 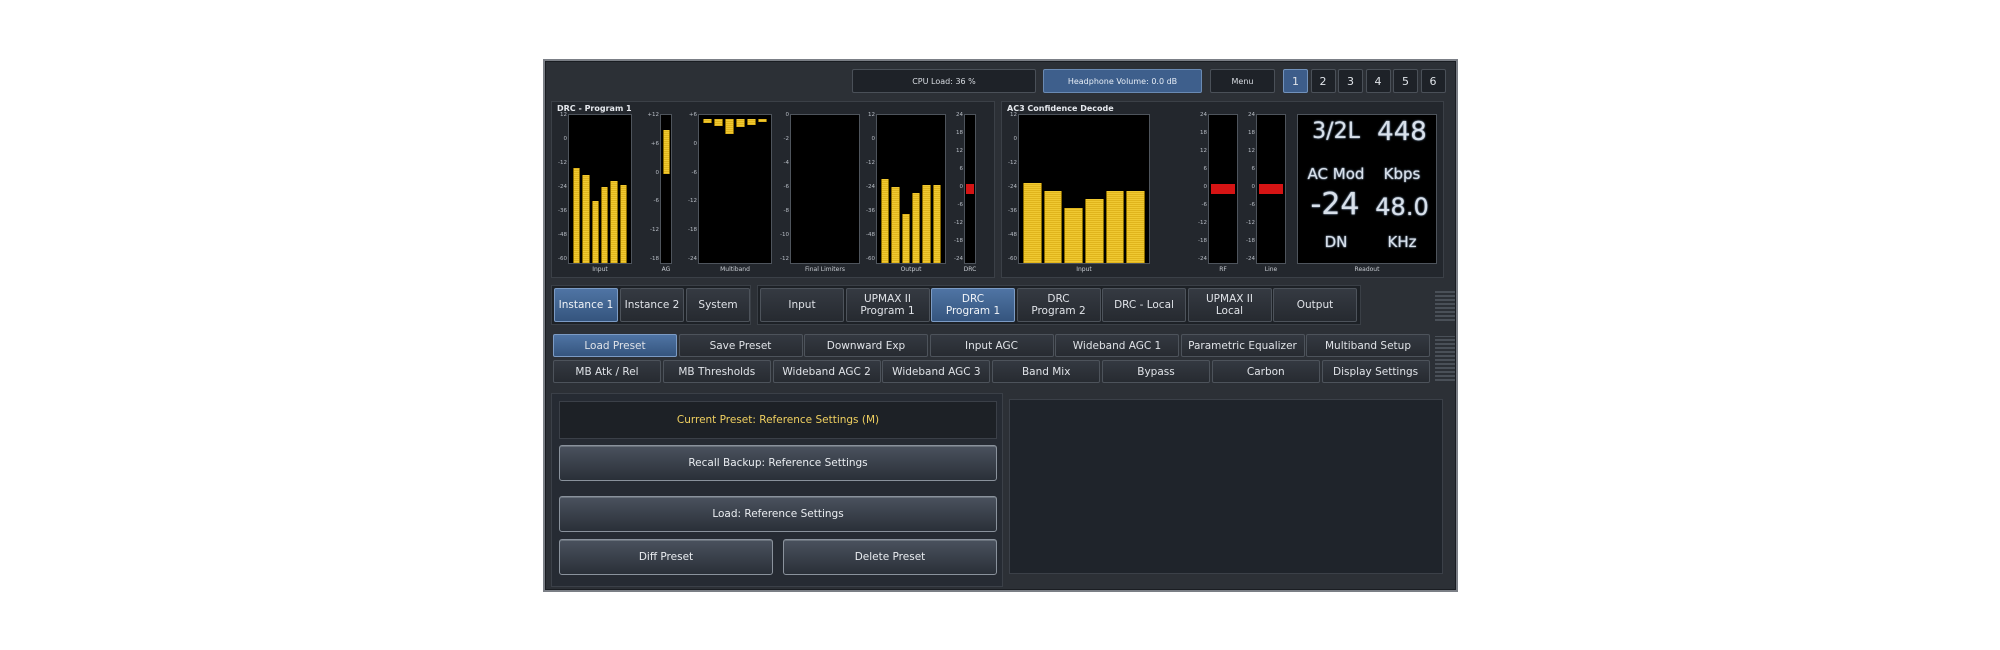 What do you see at coordinates (1295, 81) in the screenshot?
I see `instance-1-button: 1` at bounding box center [1295, 81].